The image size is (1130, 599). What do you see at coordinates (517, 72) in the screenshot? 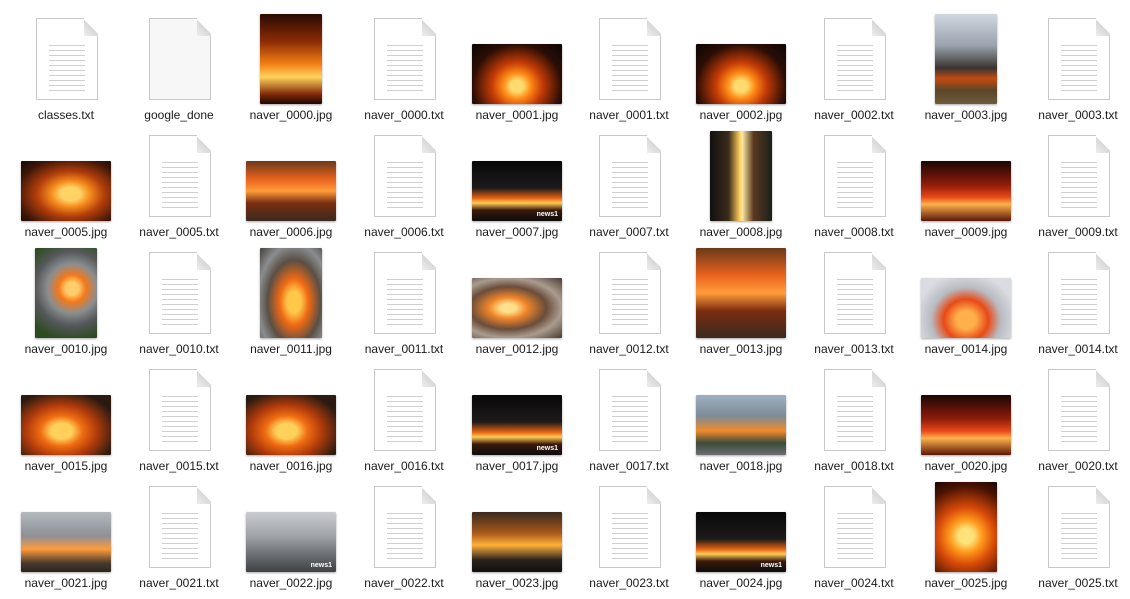
I see `image-file-item: naver_0001.jpg` at bounding box center [517, 72].